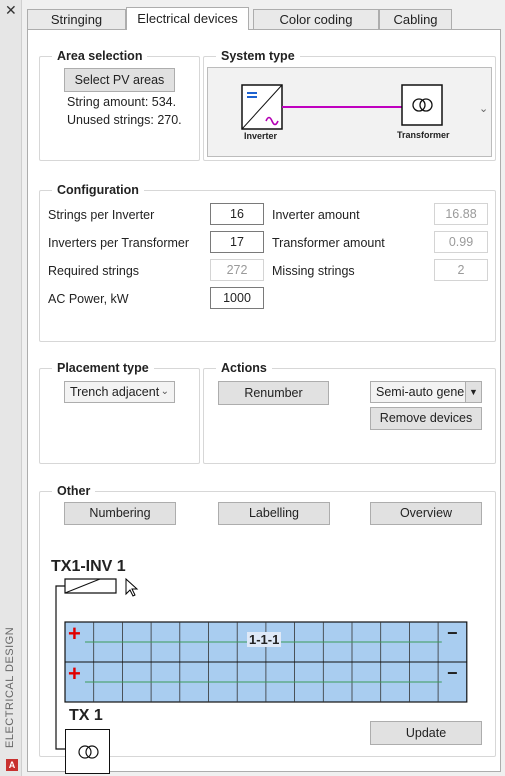 Image resolution: width=505 pixels, height=776 pixels. Describe the element at coordinates (316, 19) in the screenshot. I see `tab-color-coding: Color coding` at that location.